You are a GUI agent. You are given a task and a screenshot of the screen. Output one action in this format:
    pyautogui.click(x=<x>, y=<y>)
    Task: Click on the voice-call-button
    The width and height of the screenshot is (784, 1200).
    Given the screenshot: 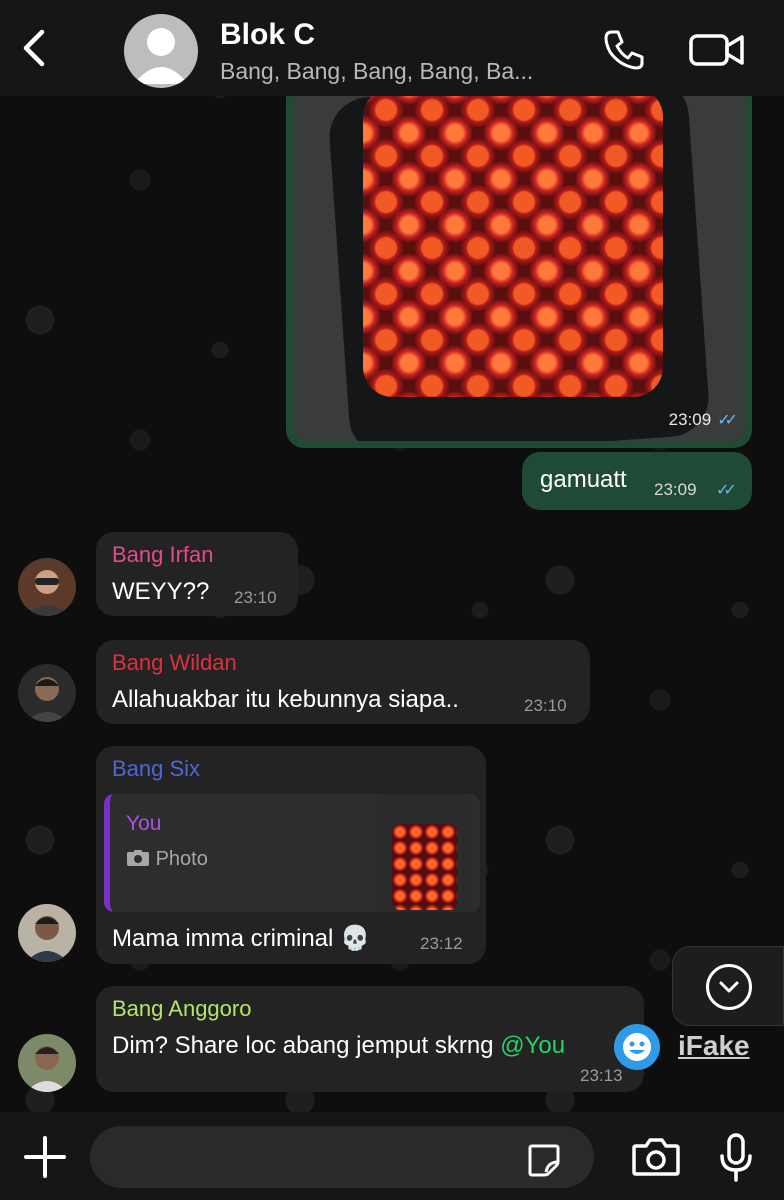 What is the action you would take?
    pyautogui.click(x=624, y=50)
    